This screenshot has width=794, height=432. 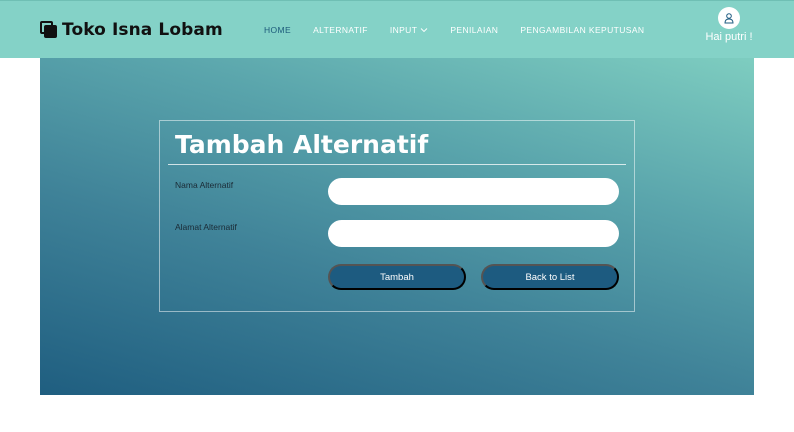 What do you see at coordinates (729, 37) in the screenshot?
I see `user-greeting: Hai putri !` at bounding box center [729, 37].